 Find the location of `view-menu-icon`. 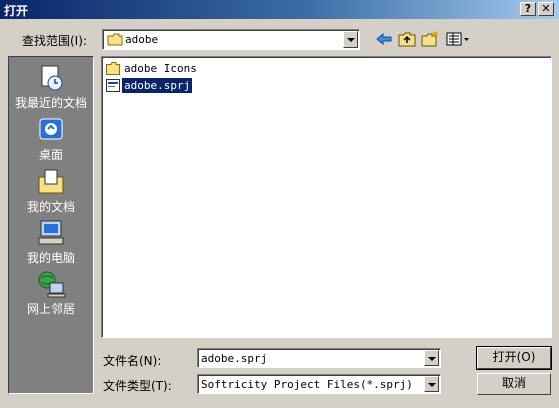

view-menu-icon is located at coordinates (458, 39).